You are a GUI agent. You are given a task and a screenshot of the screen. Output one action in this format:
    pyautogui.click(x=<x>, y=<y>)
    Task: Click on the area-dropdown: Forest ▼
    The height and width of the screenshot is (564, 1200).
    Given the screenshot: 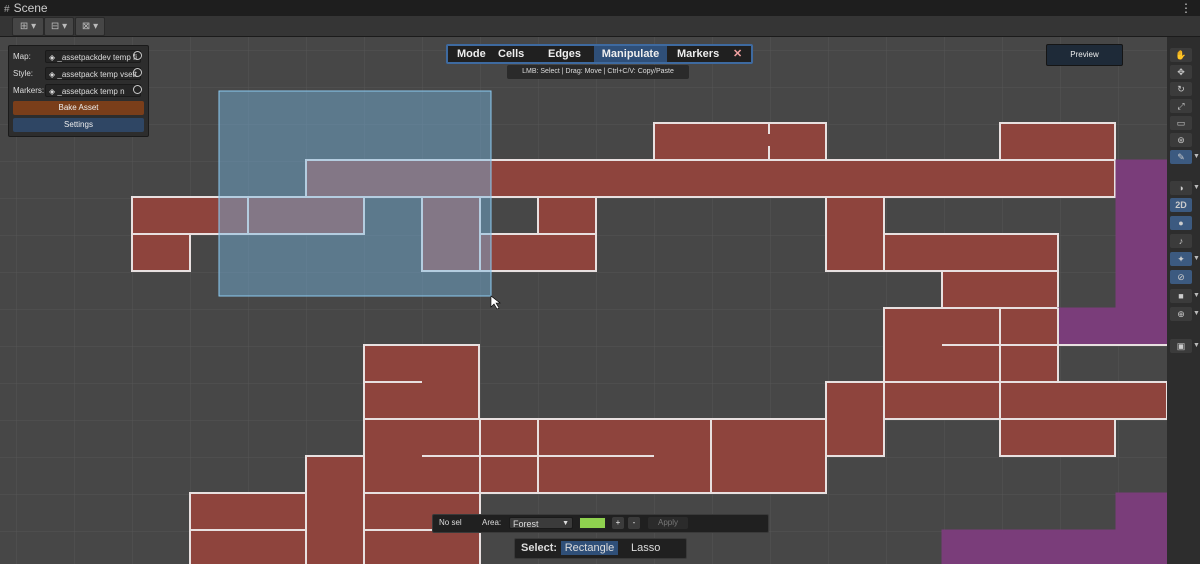 What is the action you would take?
    pyautogui.click(x=541, y=523)
    